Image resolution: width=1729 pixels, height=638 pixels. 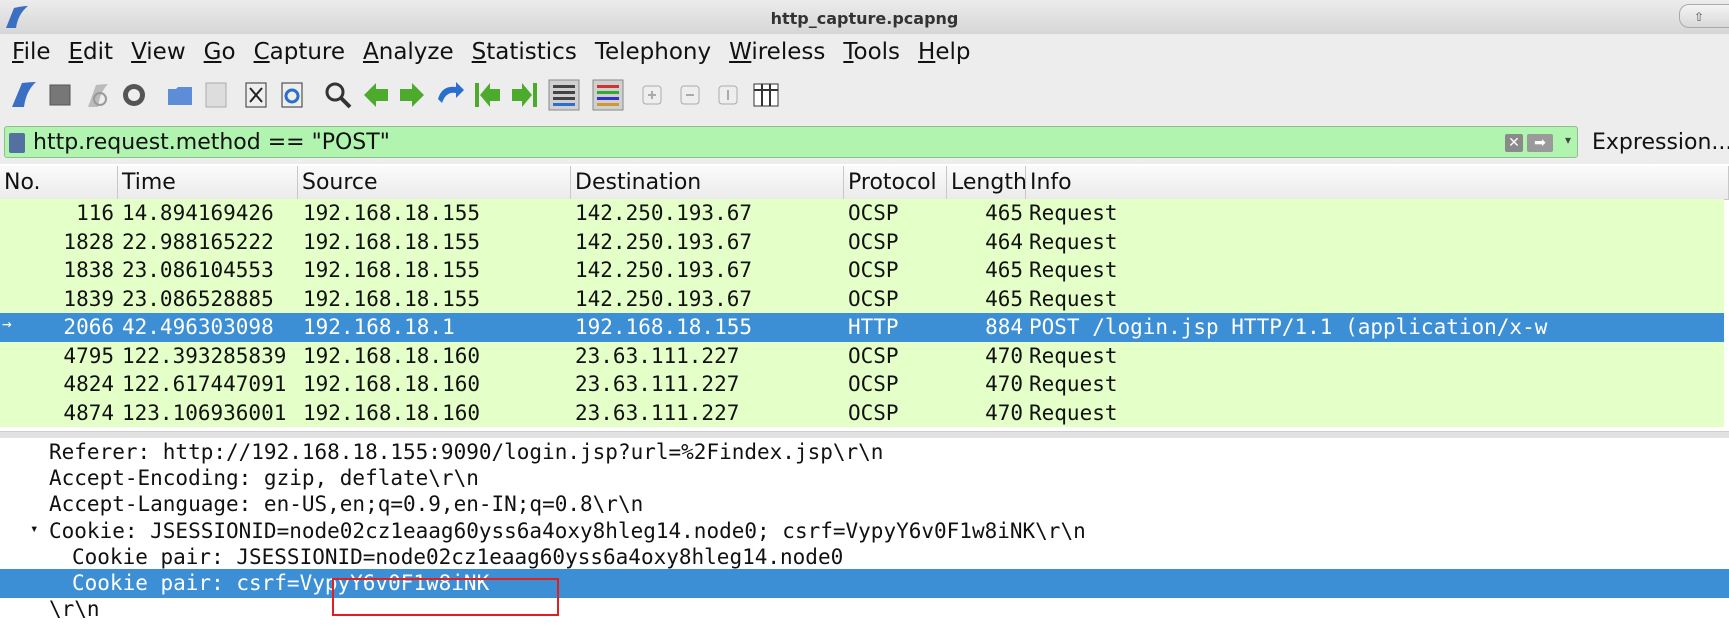 What do you see at coordinates (204, 412) in the screenshot?
I see `packet-time-cell: 123.106936001` at bounding box center [204, 412].